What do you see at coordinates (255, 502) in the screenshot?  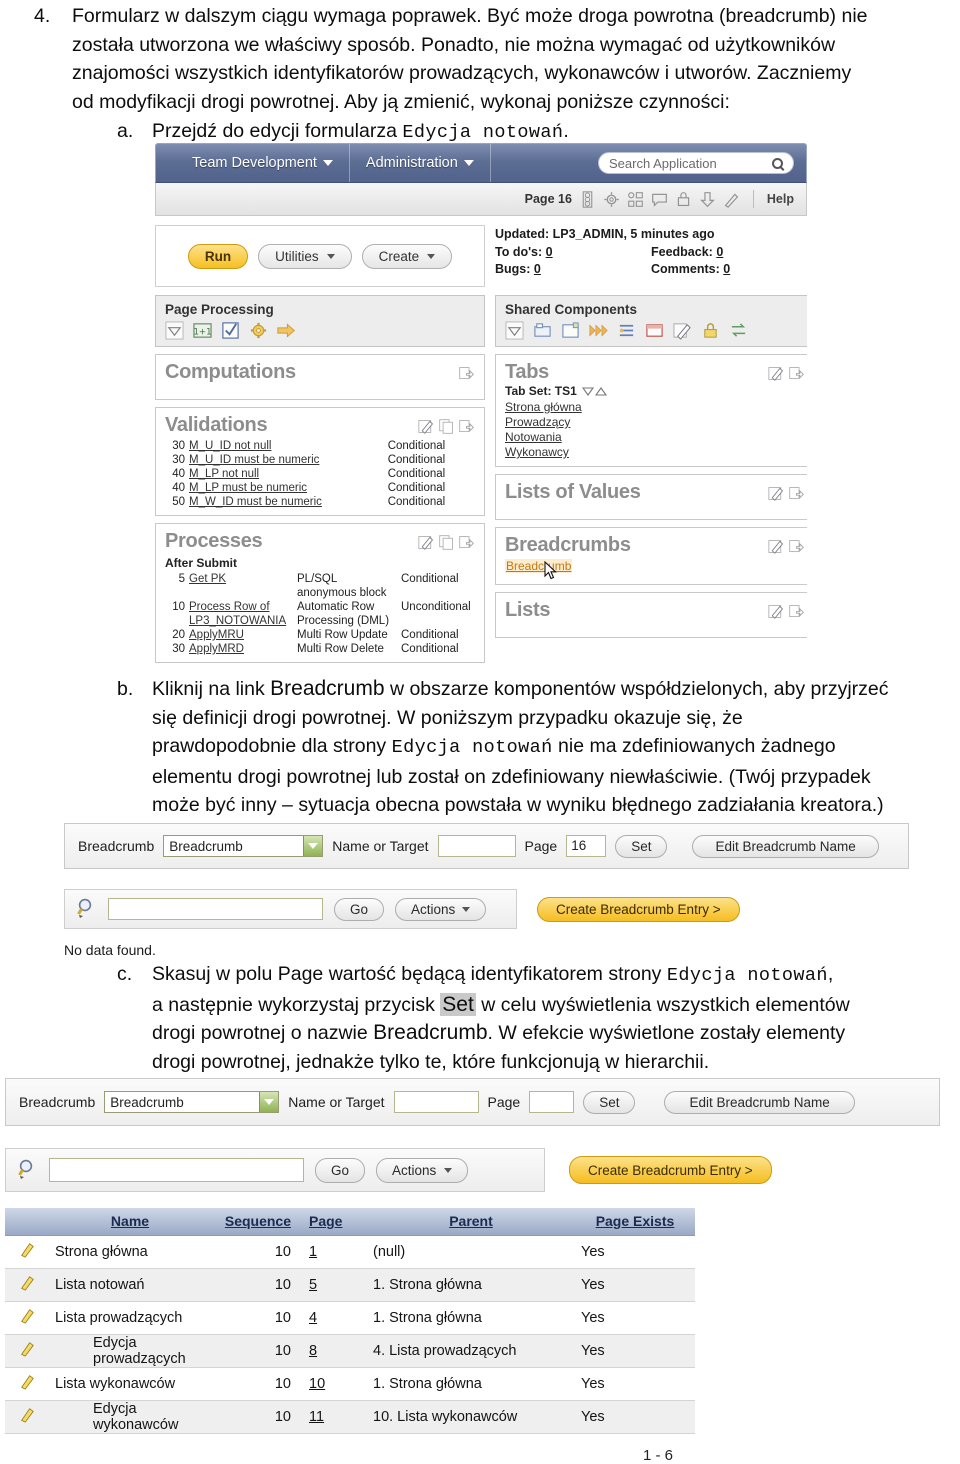 I see `validation-name-link: M_W_ID must be numeric` at bounding box center [255, 502].